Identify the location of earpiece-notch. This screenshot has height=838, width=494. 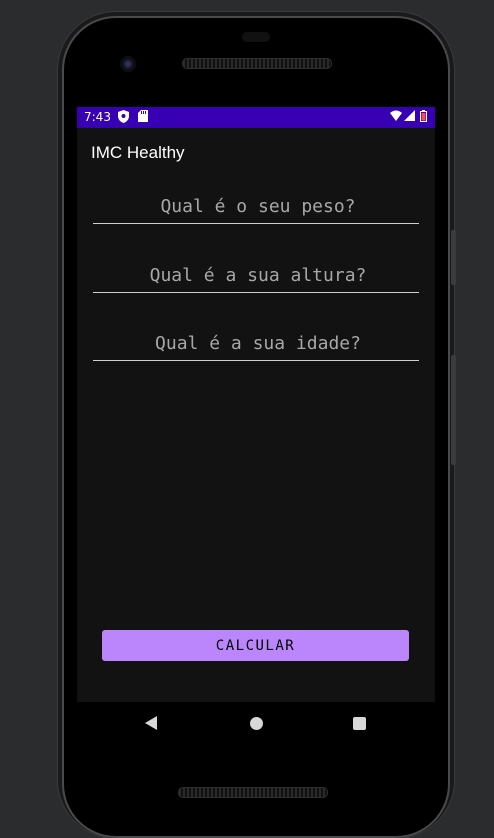
(256, 37).